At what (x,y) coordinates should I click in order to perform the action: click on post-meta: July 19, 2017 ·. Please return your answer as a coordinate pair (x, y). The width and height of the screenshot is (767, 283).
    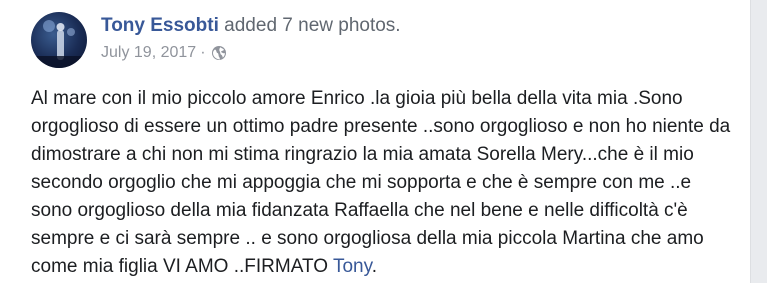
    Looking at the image, I should click on (164, 53).